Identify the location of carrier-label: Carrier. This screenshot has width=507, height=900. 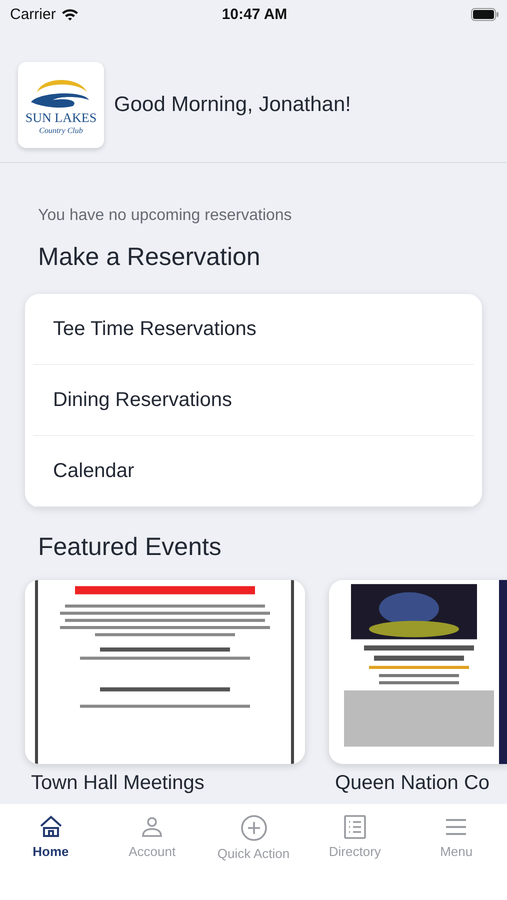
(33, 14).